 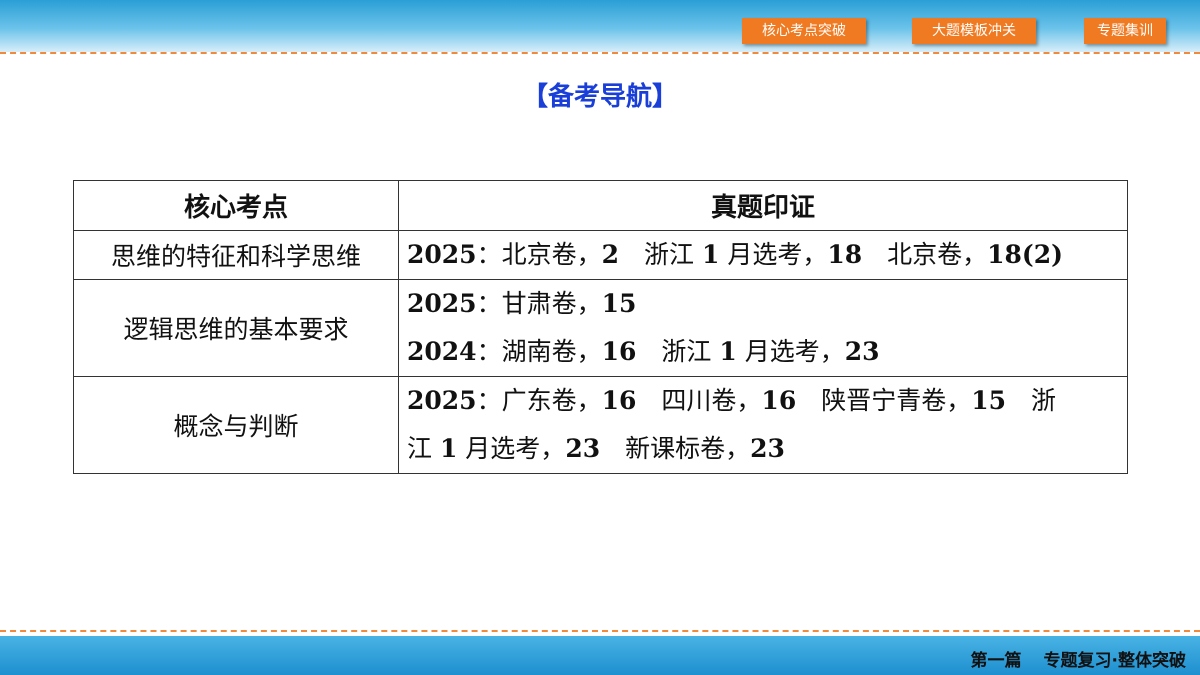 I want to click on evidence-line: 2024：湖南卷，16 浙江 1 月选考，23, so click(x=764, y=352).